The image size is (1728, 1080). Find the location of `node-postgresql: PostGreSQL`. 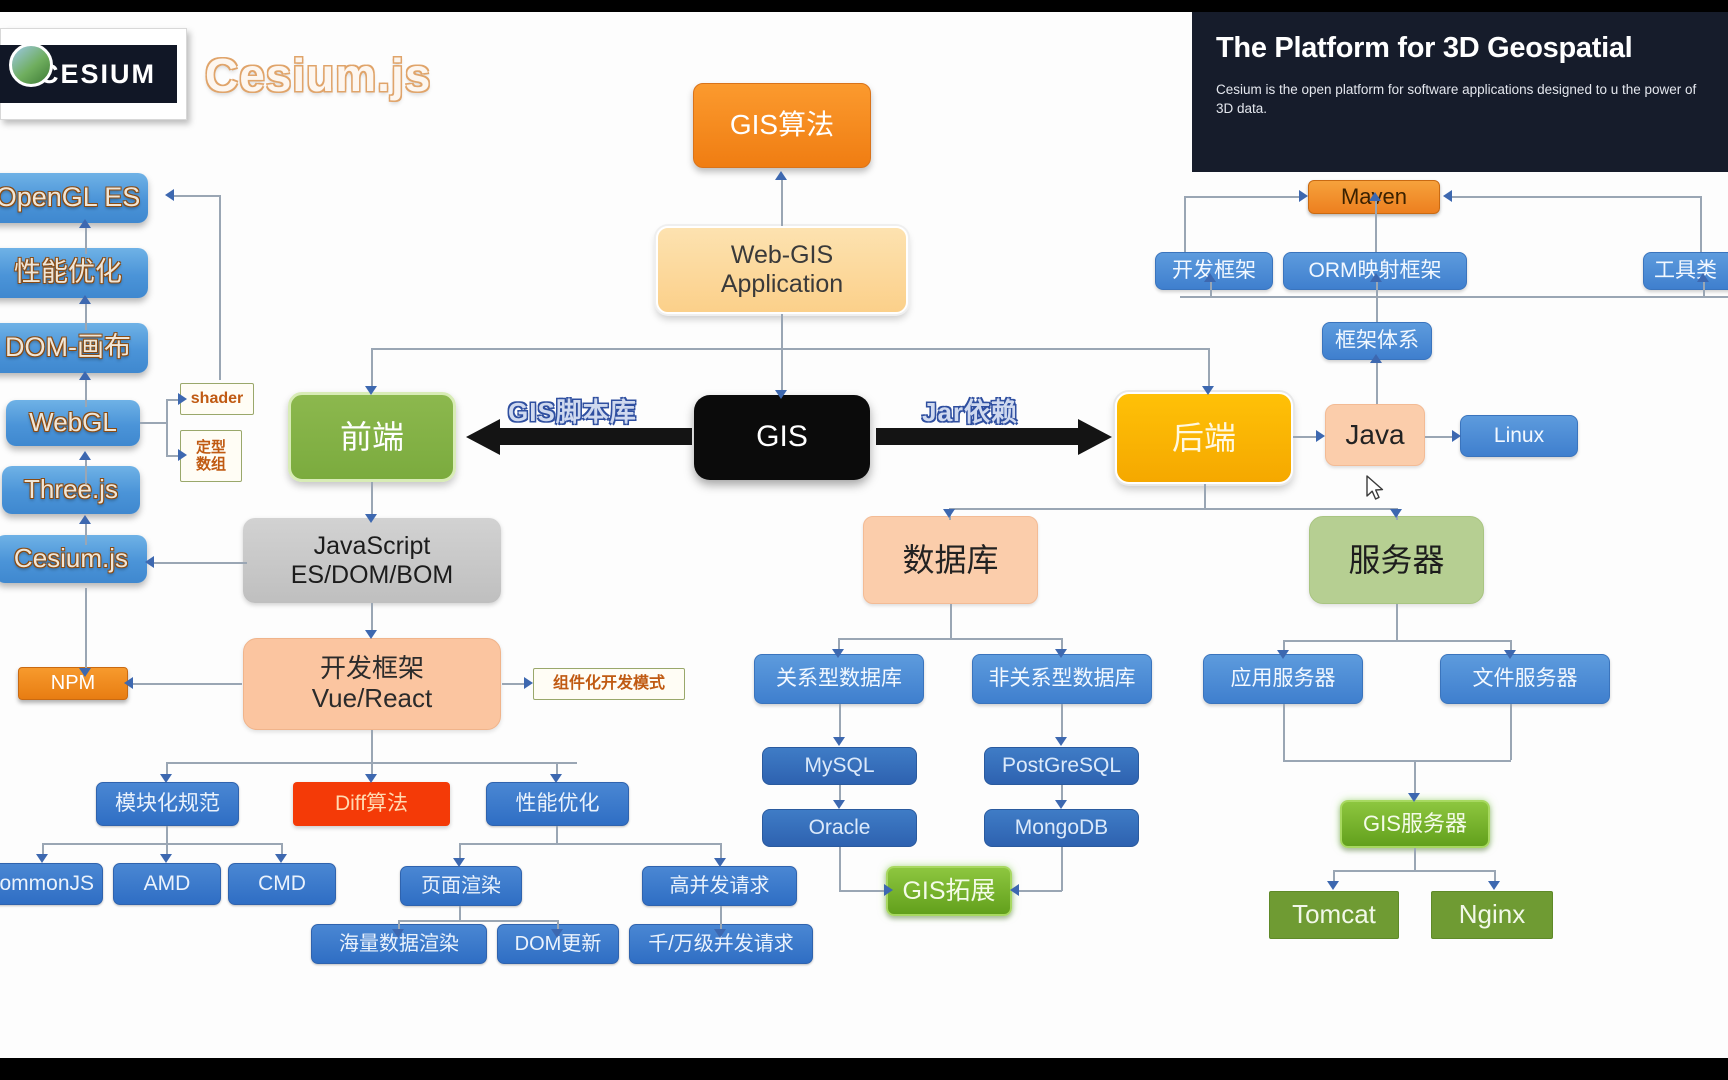

node-postgresql: PostGreSQL is located at coordinates (1061, 766).